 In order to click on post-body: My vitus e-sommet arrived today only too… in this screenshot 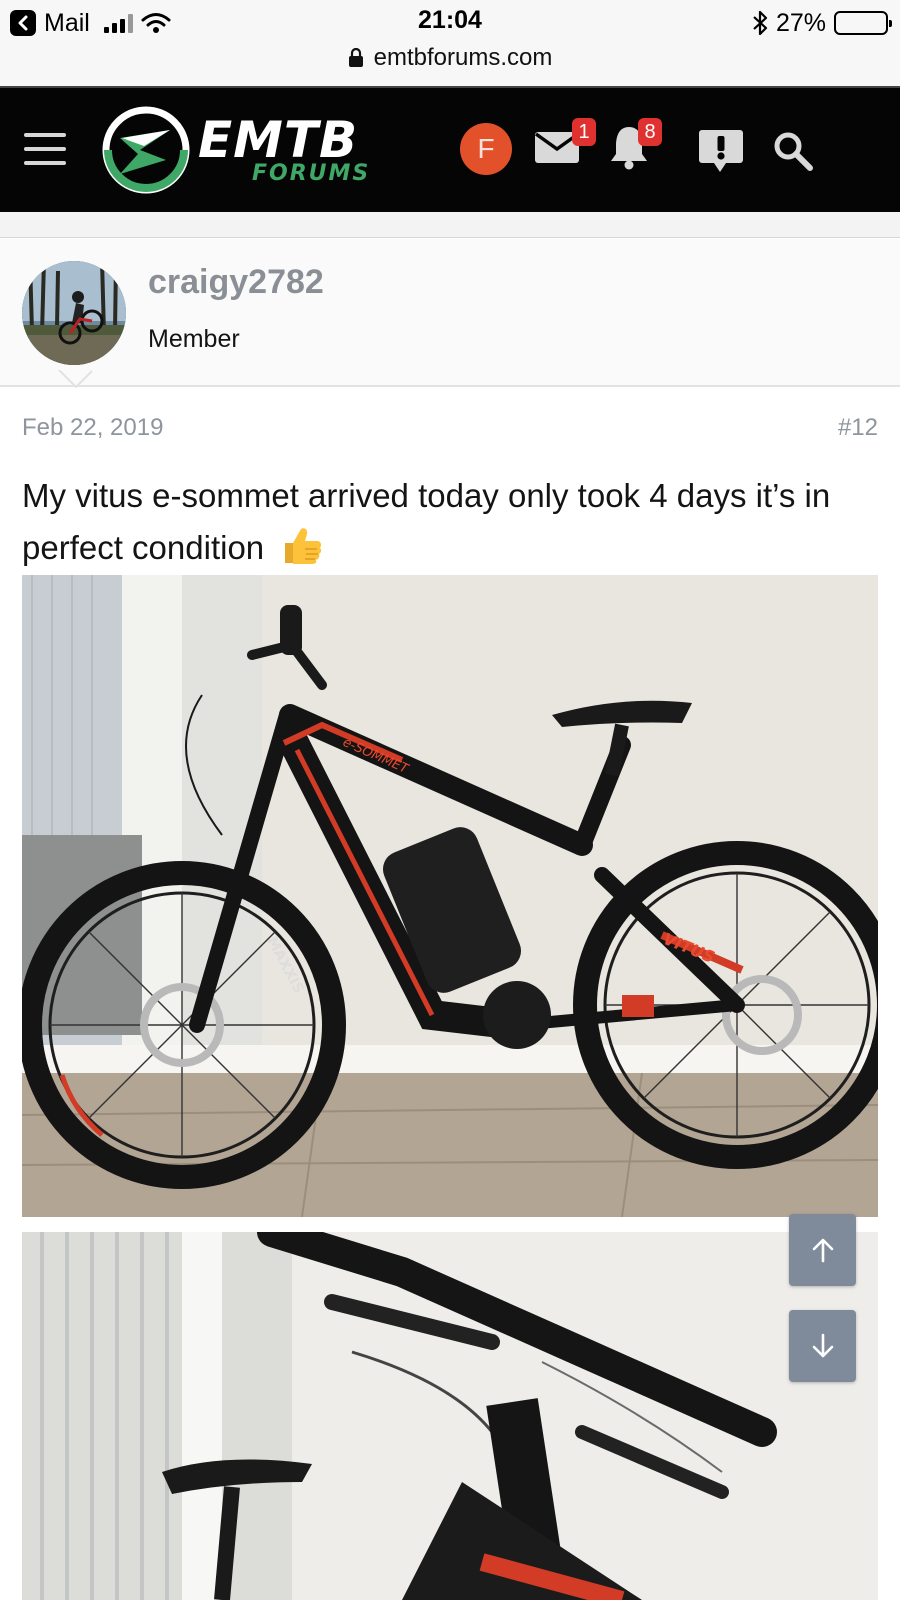, I will do `click(452, 526)`.